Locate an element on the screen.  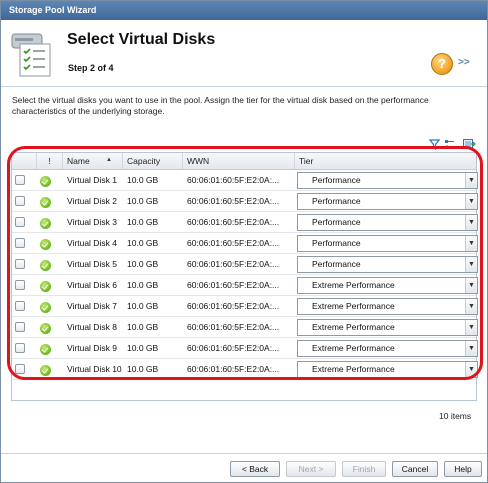
back-button: < Back is located at coordinates (255, 469).